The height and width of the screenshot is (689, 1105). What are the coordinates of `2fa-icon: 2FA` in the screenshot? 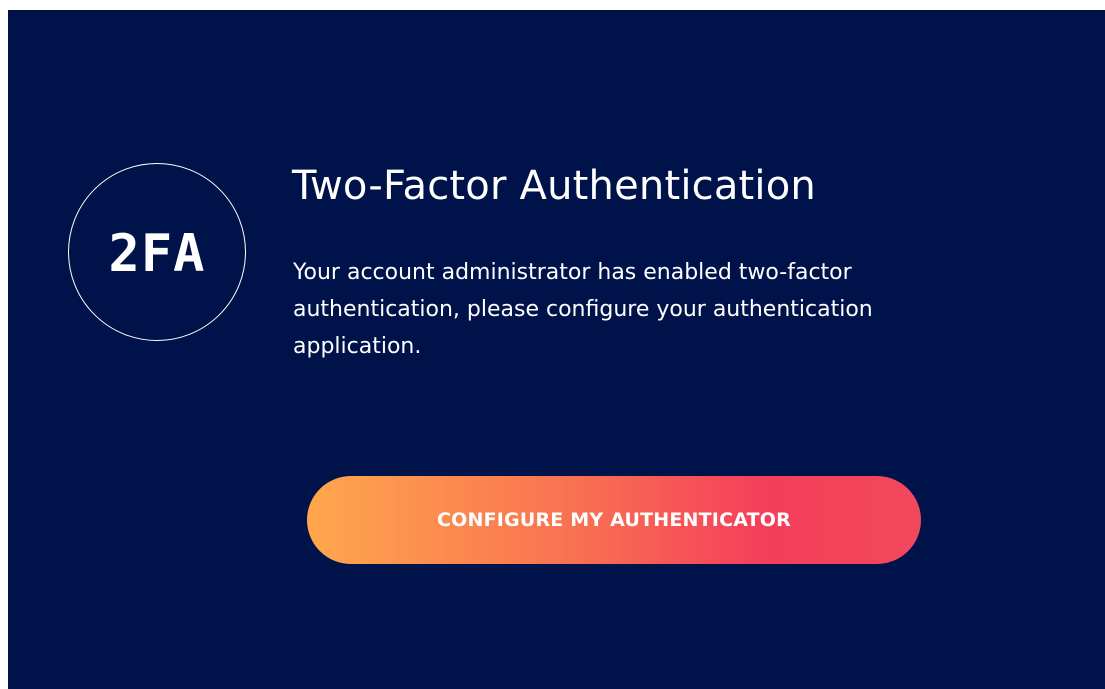 It's located at (157, 252).